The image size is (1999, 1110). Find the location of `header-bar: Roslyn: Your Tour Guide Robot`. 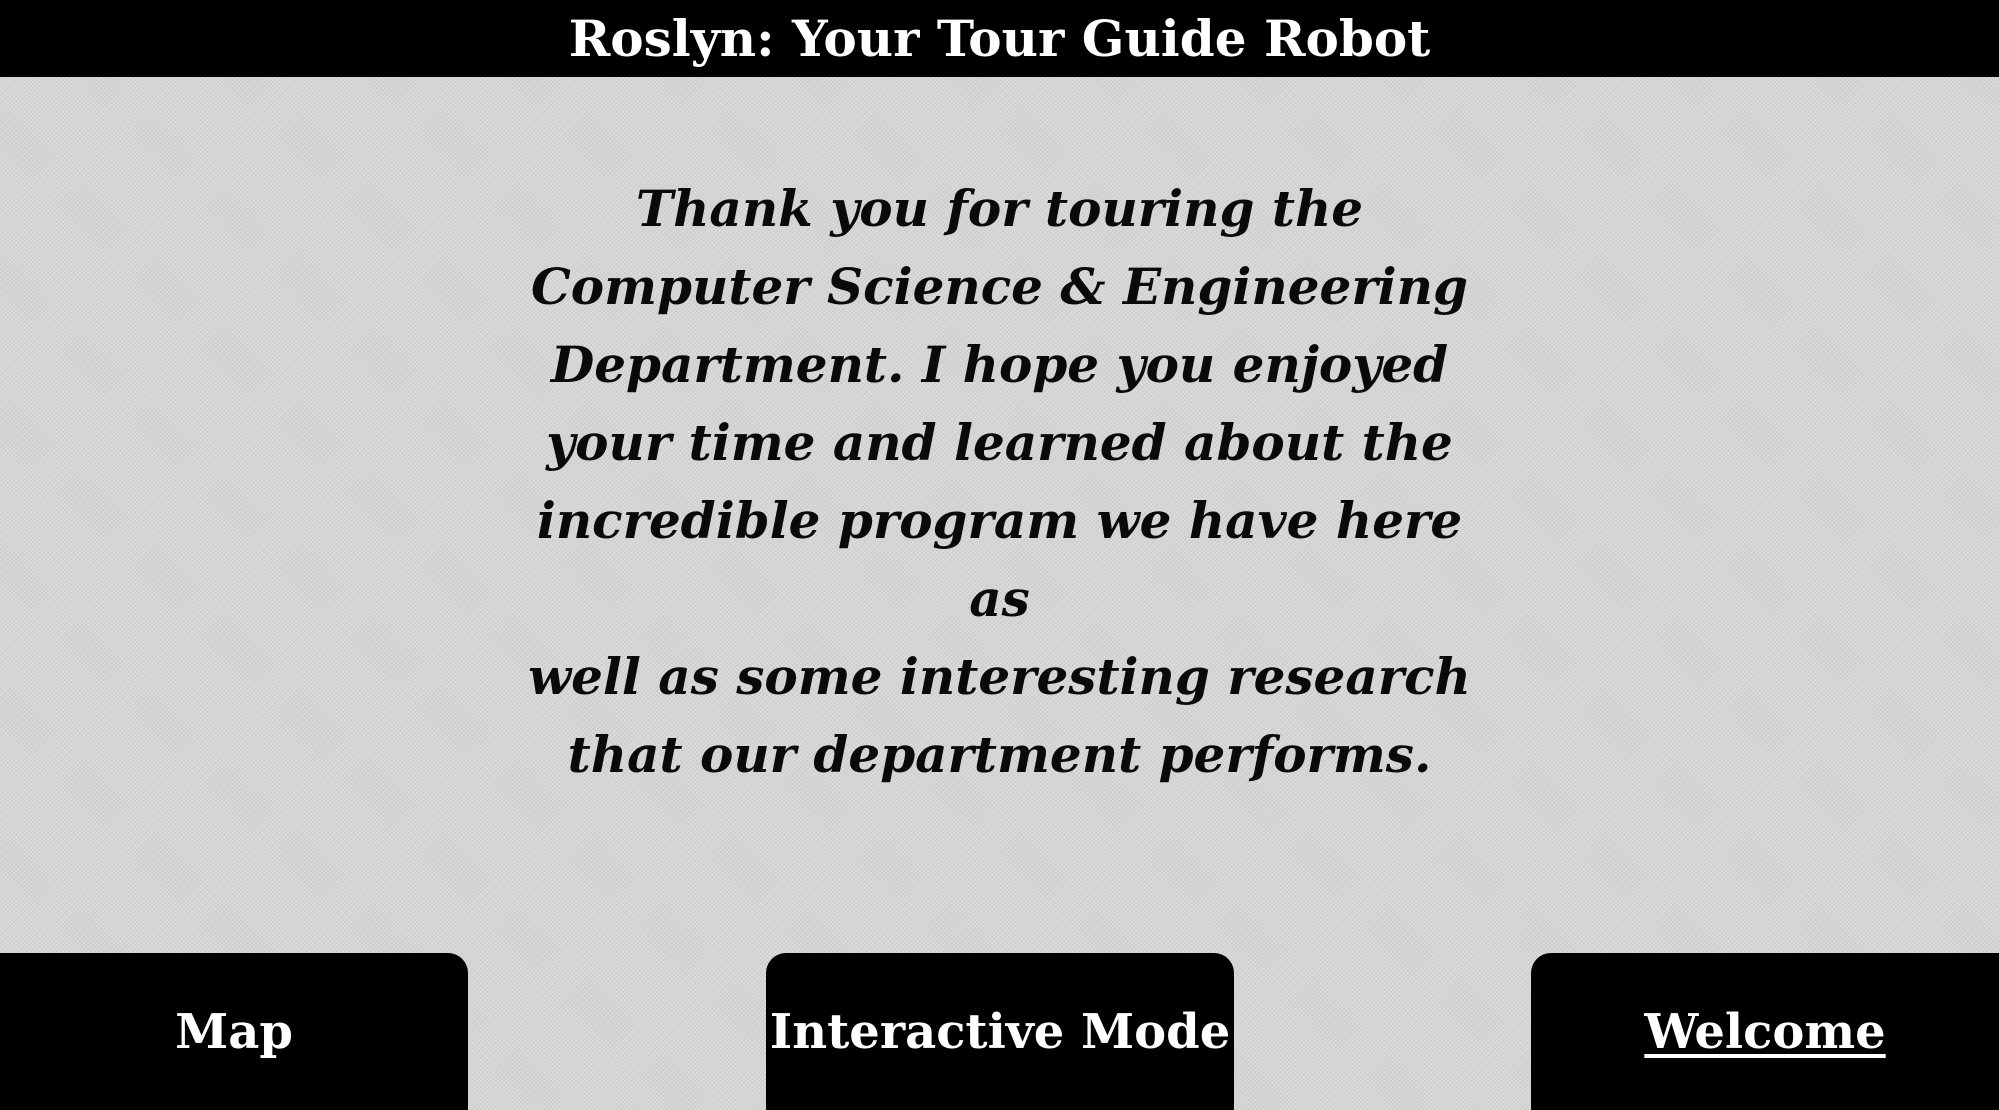

header-bar: Roslyn: Your Tour Guide Robot is located at coordinates (999, 38).